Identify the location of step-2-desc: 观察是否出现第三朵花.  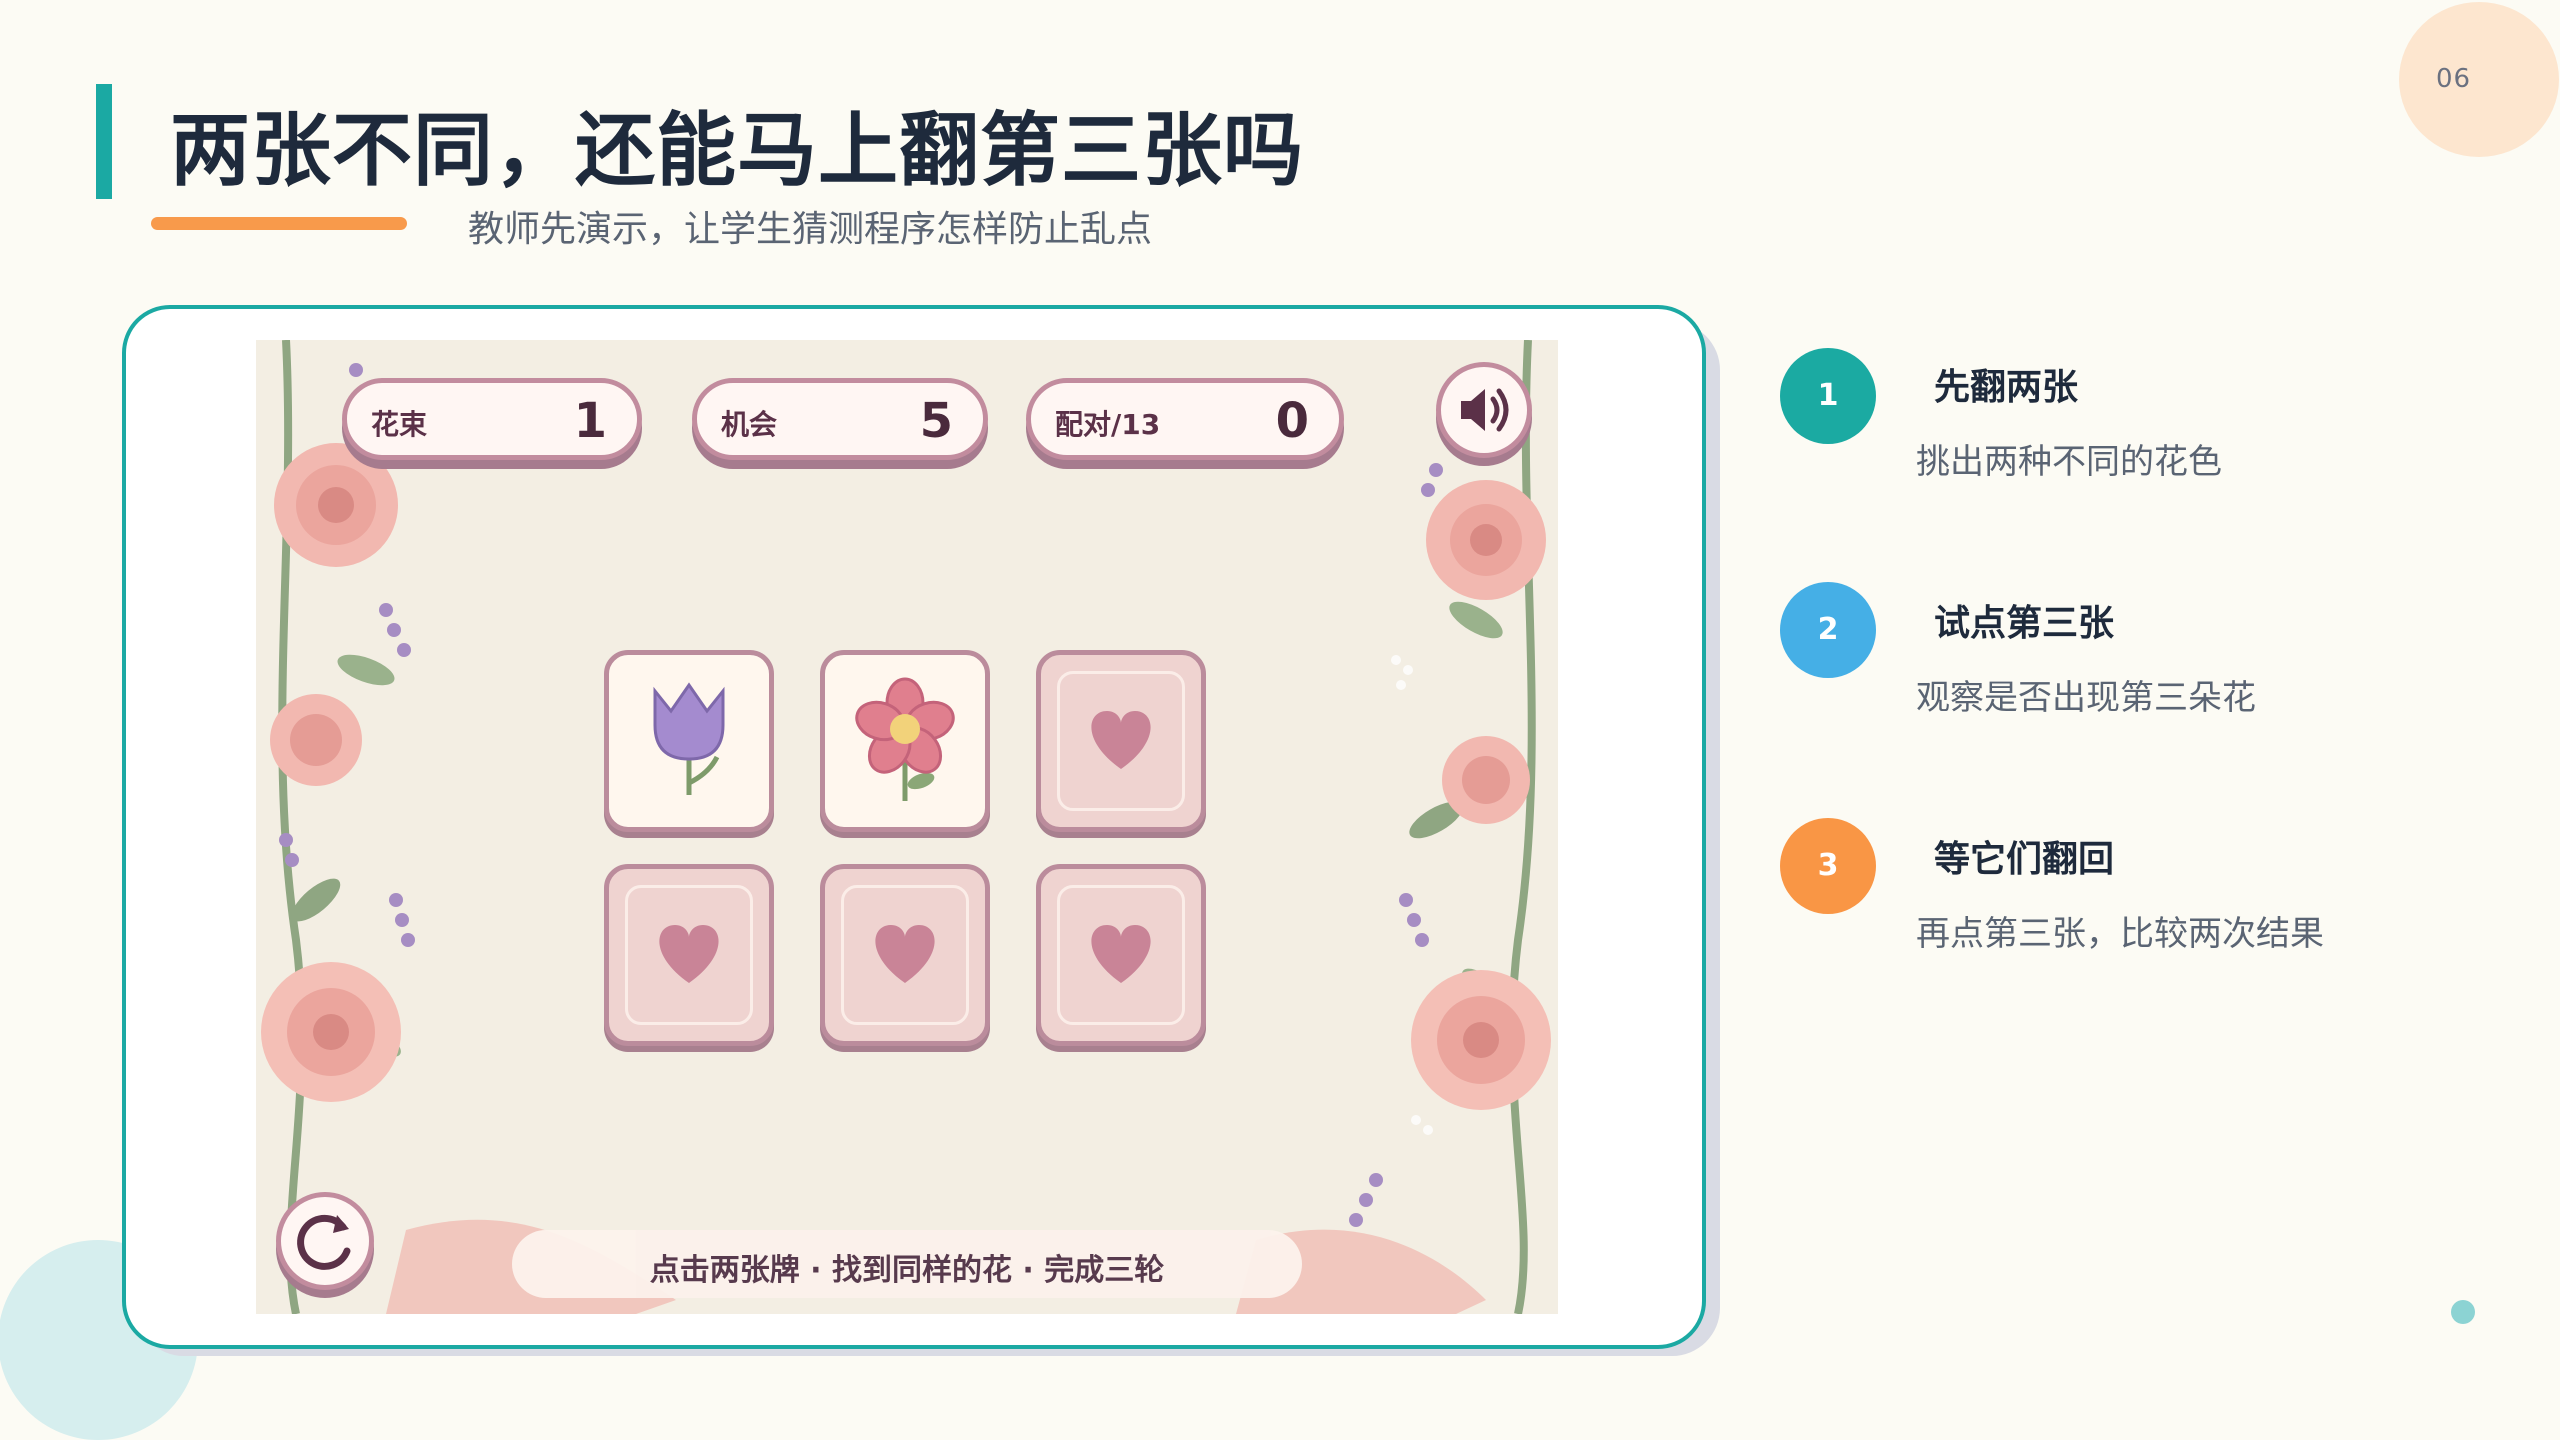
(2086, 698).